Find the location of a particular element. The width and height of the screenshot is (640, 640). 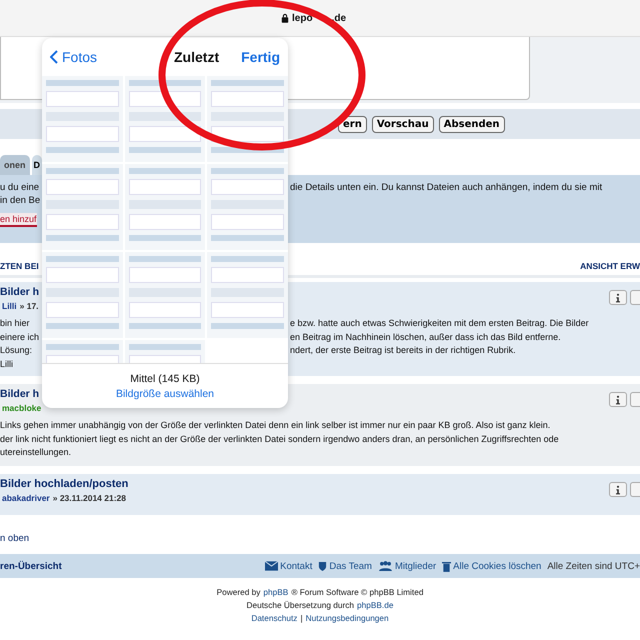

section-heading: ZTEN BEI is located at coordinates (19, 266).